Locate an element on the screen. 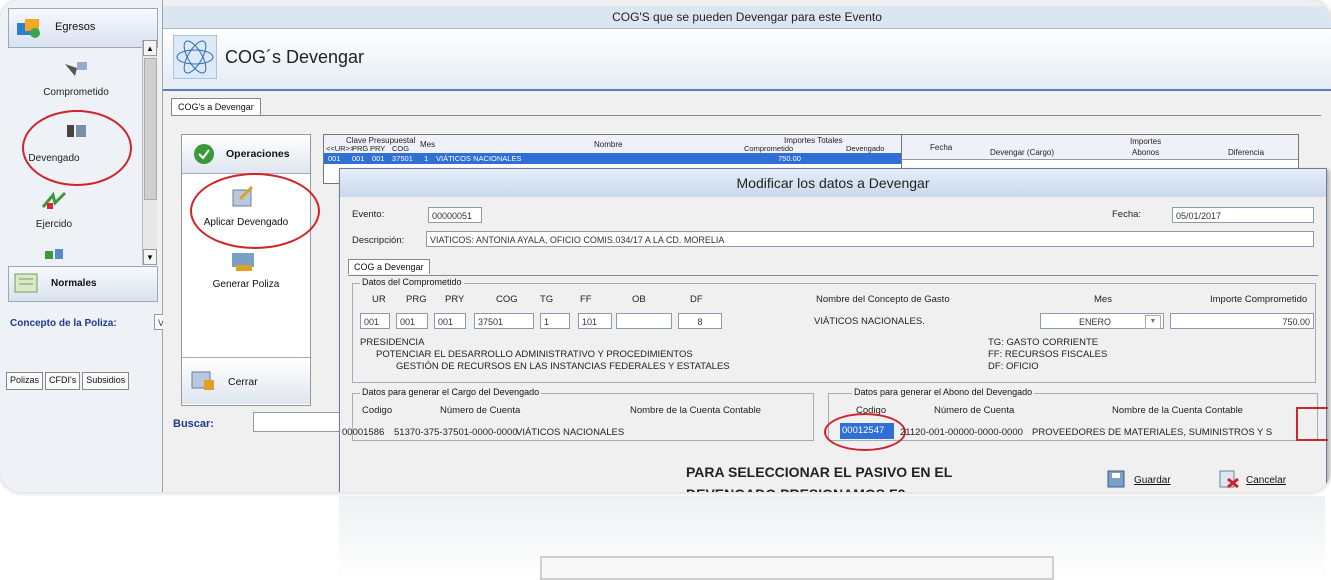 Image resolution: width=1331 pixels, height=580 pixels. col-label-ob: OB is located at coordinates (639, 299).